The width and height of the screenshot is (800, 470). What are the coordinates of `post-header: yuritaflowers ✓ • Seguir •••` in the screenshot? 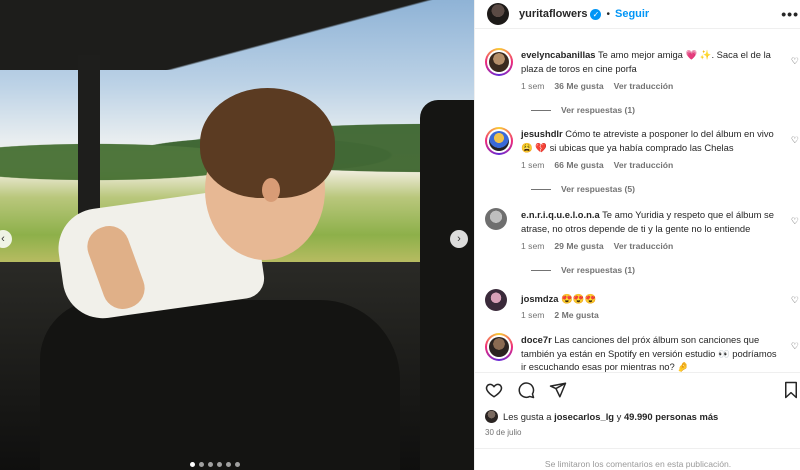 It's located at (637, 14).